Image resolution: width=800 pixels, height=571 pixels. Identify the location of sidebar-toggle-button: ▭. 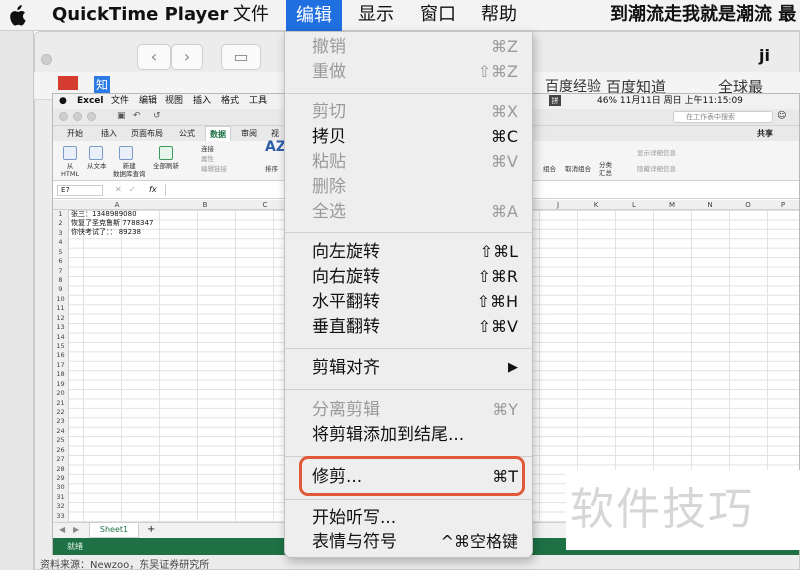
(241, 57).